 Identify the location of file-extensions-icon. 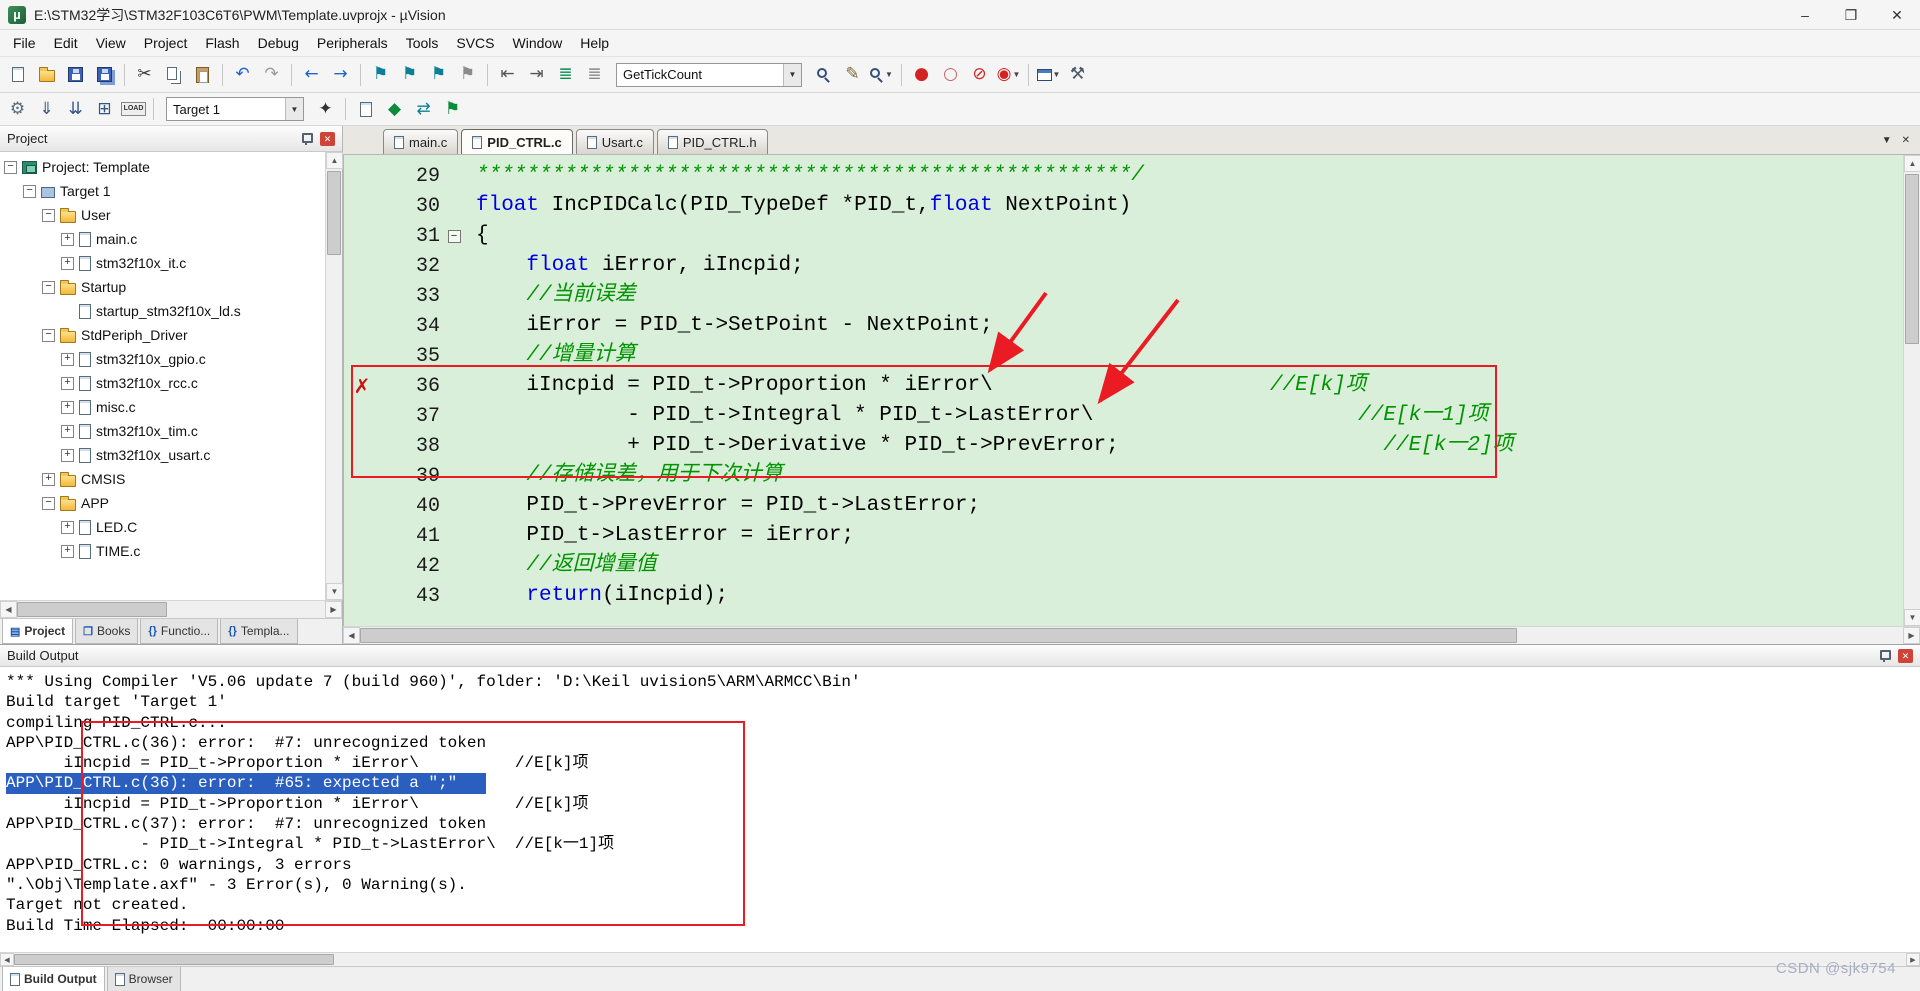
(365, 109).